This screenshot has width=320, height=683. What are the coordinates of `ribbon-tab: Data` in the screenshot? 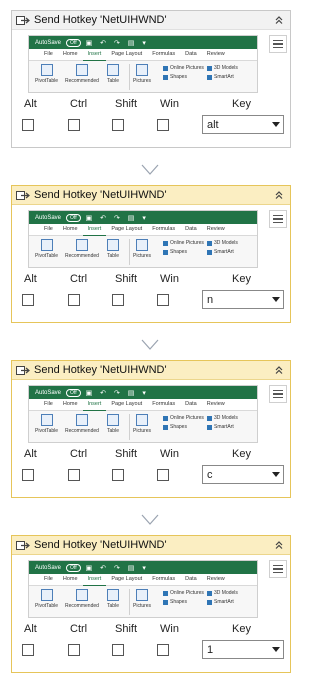 It's located at (191, 404).